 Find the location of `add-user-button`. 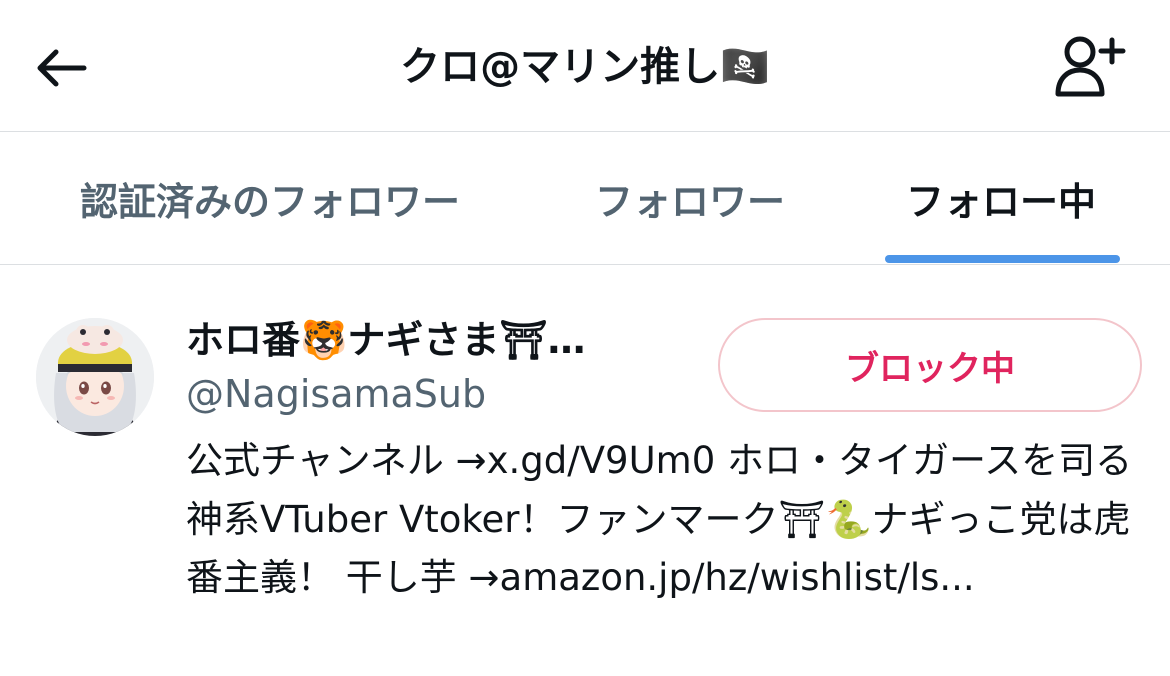

add-user-button is located at coordinates (1090, 66).